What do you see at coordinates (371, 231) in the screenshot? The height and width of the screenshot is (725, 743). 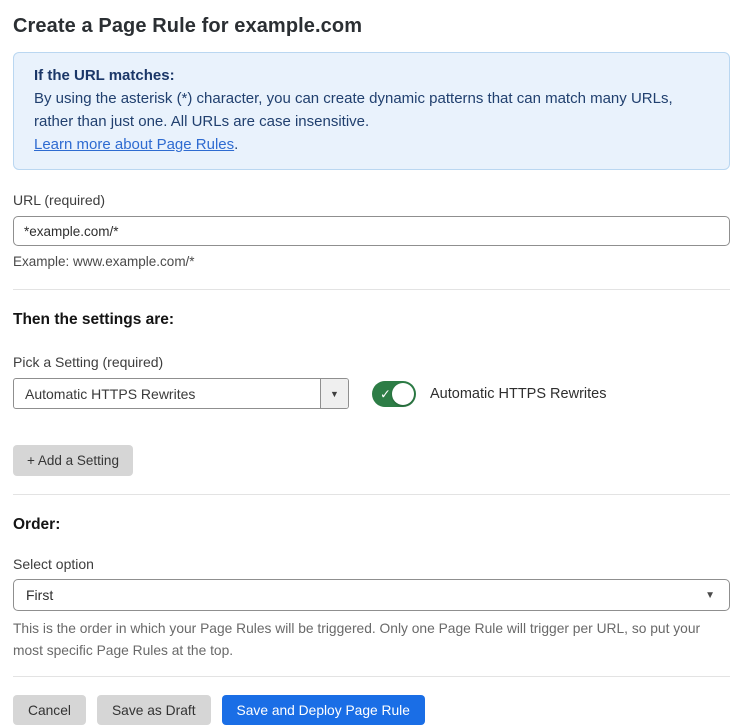 I see `url-input` at bounding box center [371, 231].